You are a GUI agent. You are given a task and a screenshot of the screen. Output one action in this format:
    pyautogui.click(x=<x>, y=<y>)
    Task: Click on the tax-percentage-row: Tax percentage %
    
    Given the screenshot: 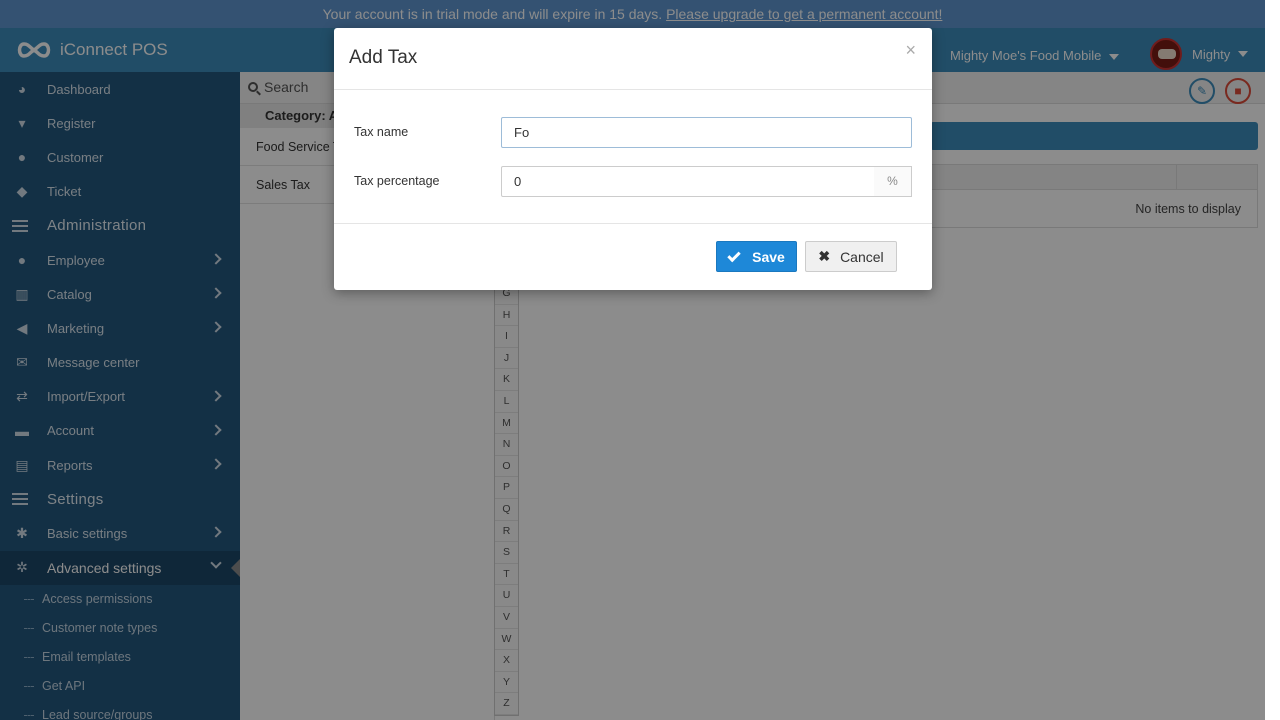 What is the action you would take?
    pyautogui.click(x=633, y=182)
    